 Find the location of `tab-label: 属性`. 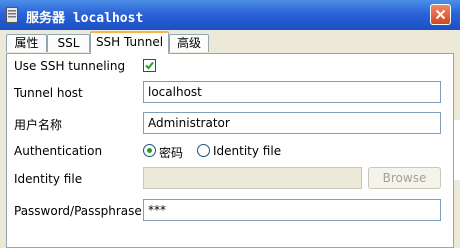

tab-label: 属性 is located at coordinates (26, 43).